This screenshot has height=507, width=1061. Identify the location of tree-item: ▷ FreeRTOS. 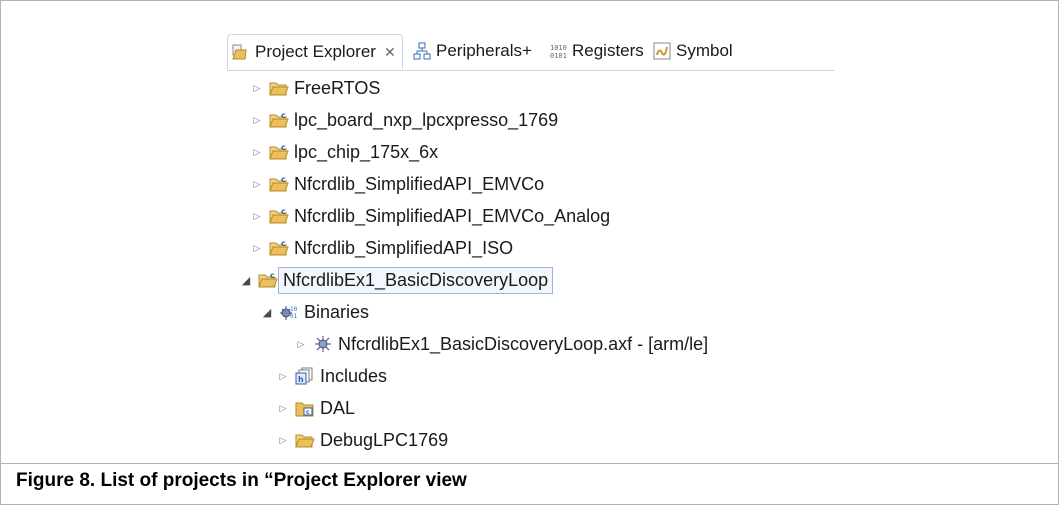
(316, 88).